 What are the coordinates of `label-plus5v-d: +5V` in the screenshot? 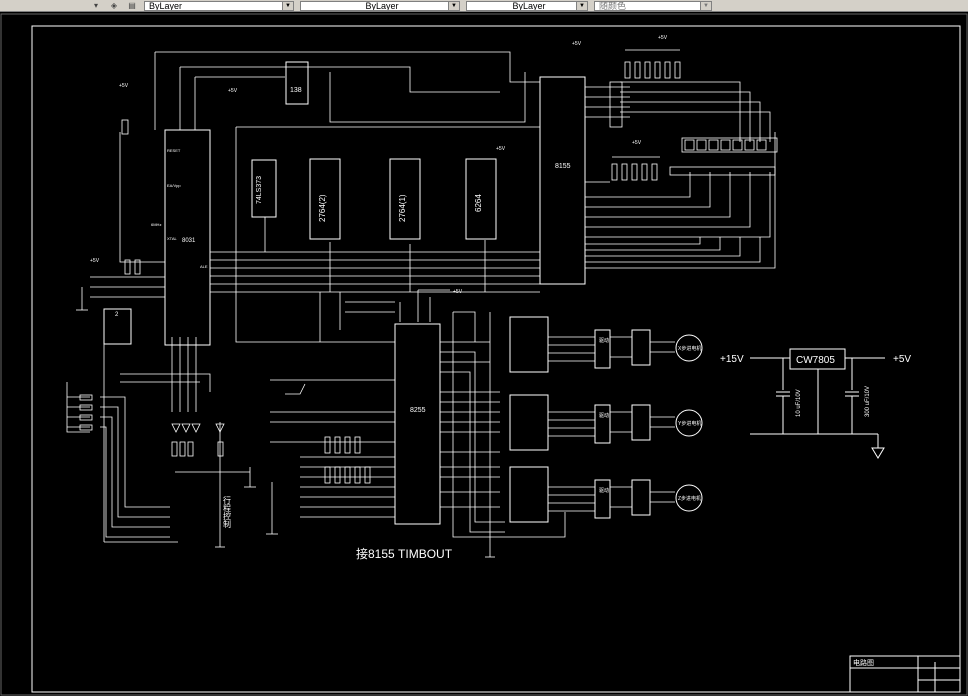 It's located at (663, 38).